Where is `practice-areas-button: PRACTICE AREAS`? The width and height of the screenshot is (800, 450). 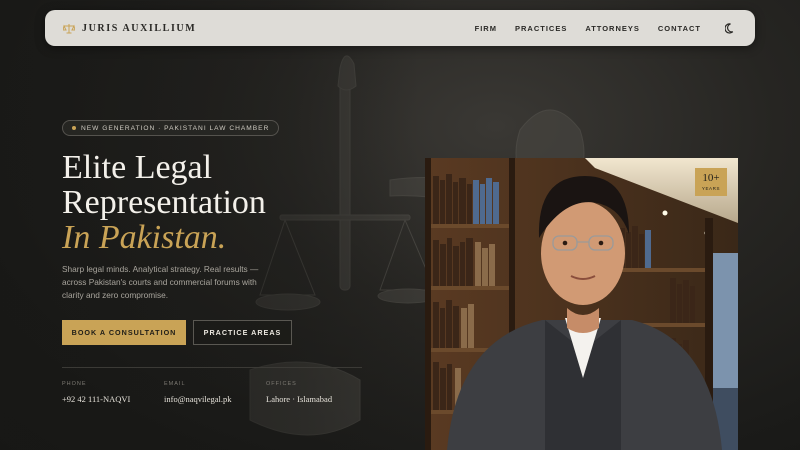 practice-areas-button: PRACTICE AREAS is located at coordinates (242, 332).